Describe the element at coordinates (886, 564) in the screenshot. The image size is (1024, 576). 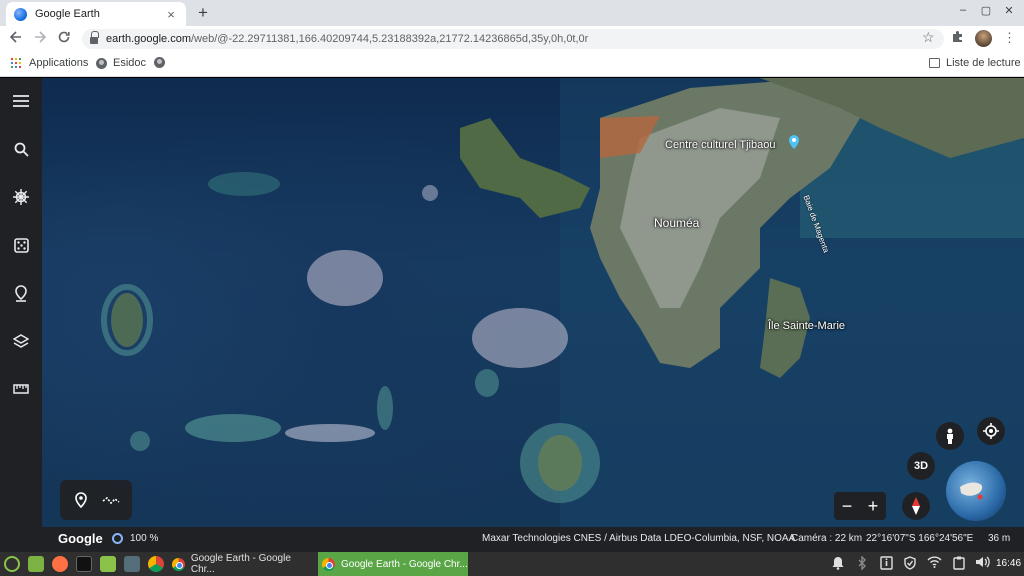
I see `update-info-icon` at that location.